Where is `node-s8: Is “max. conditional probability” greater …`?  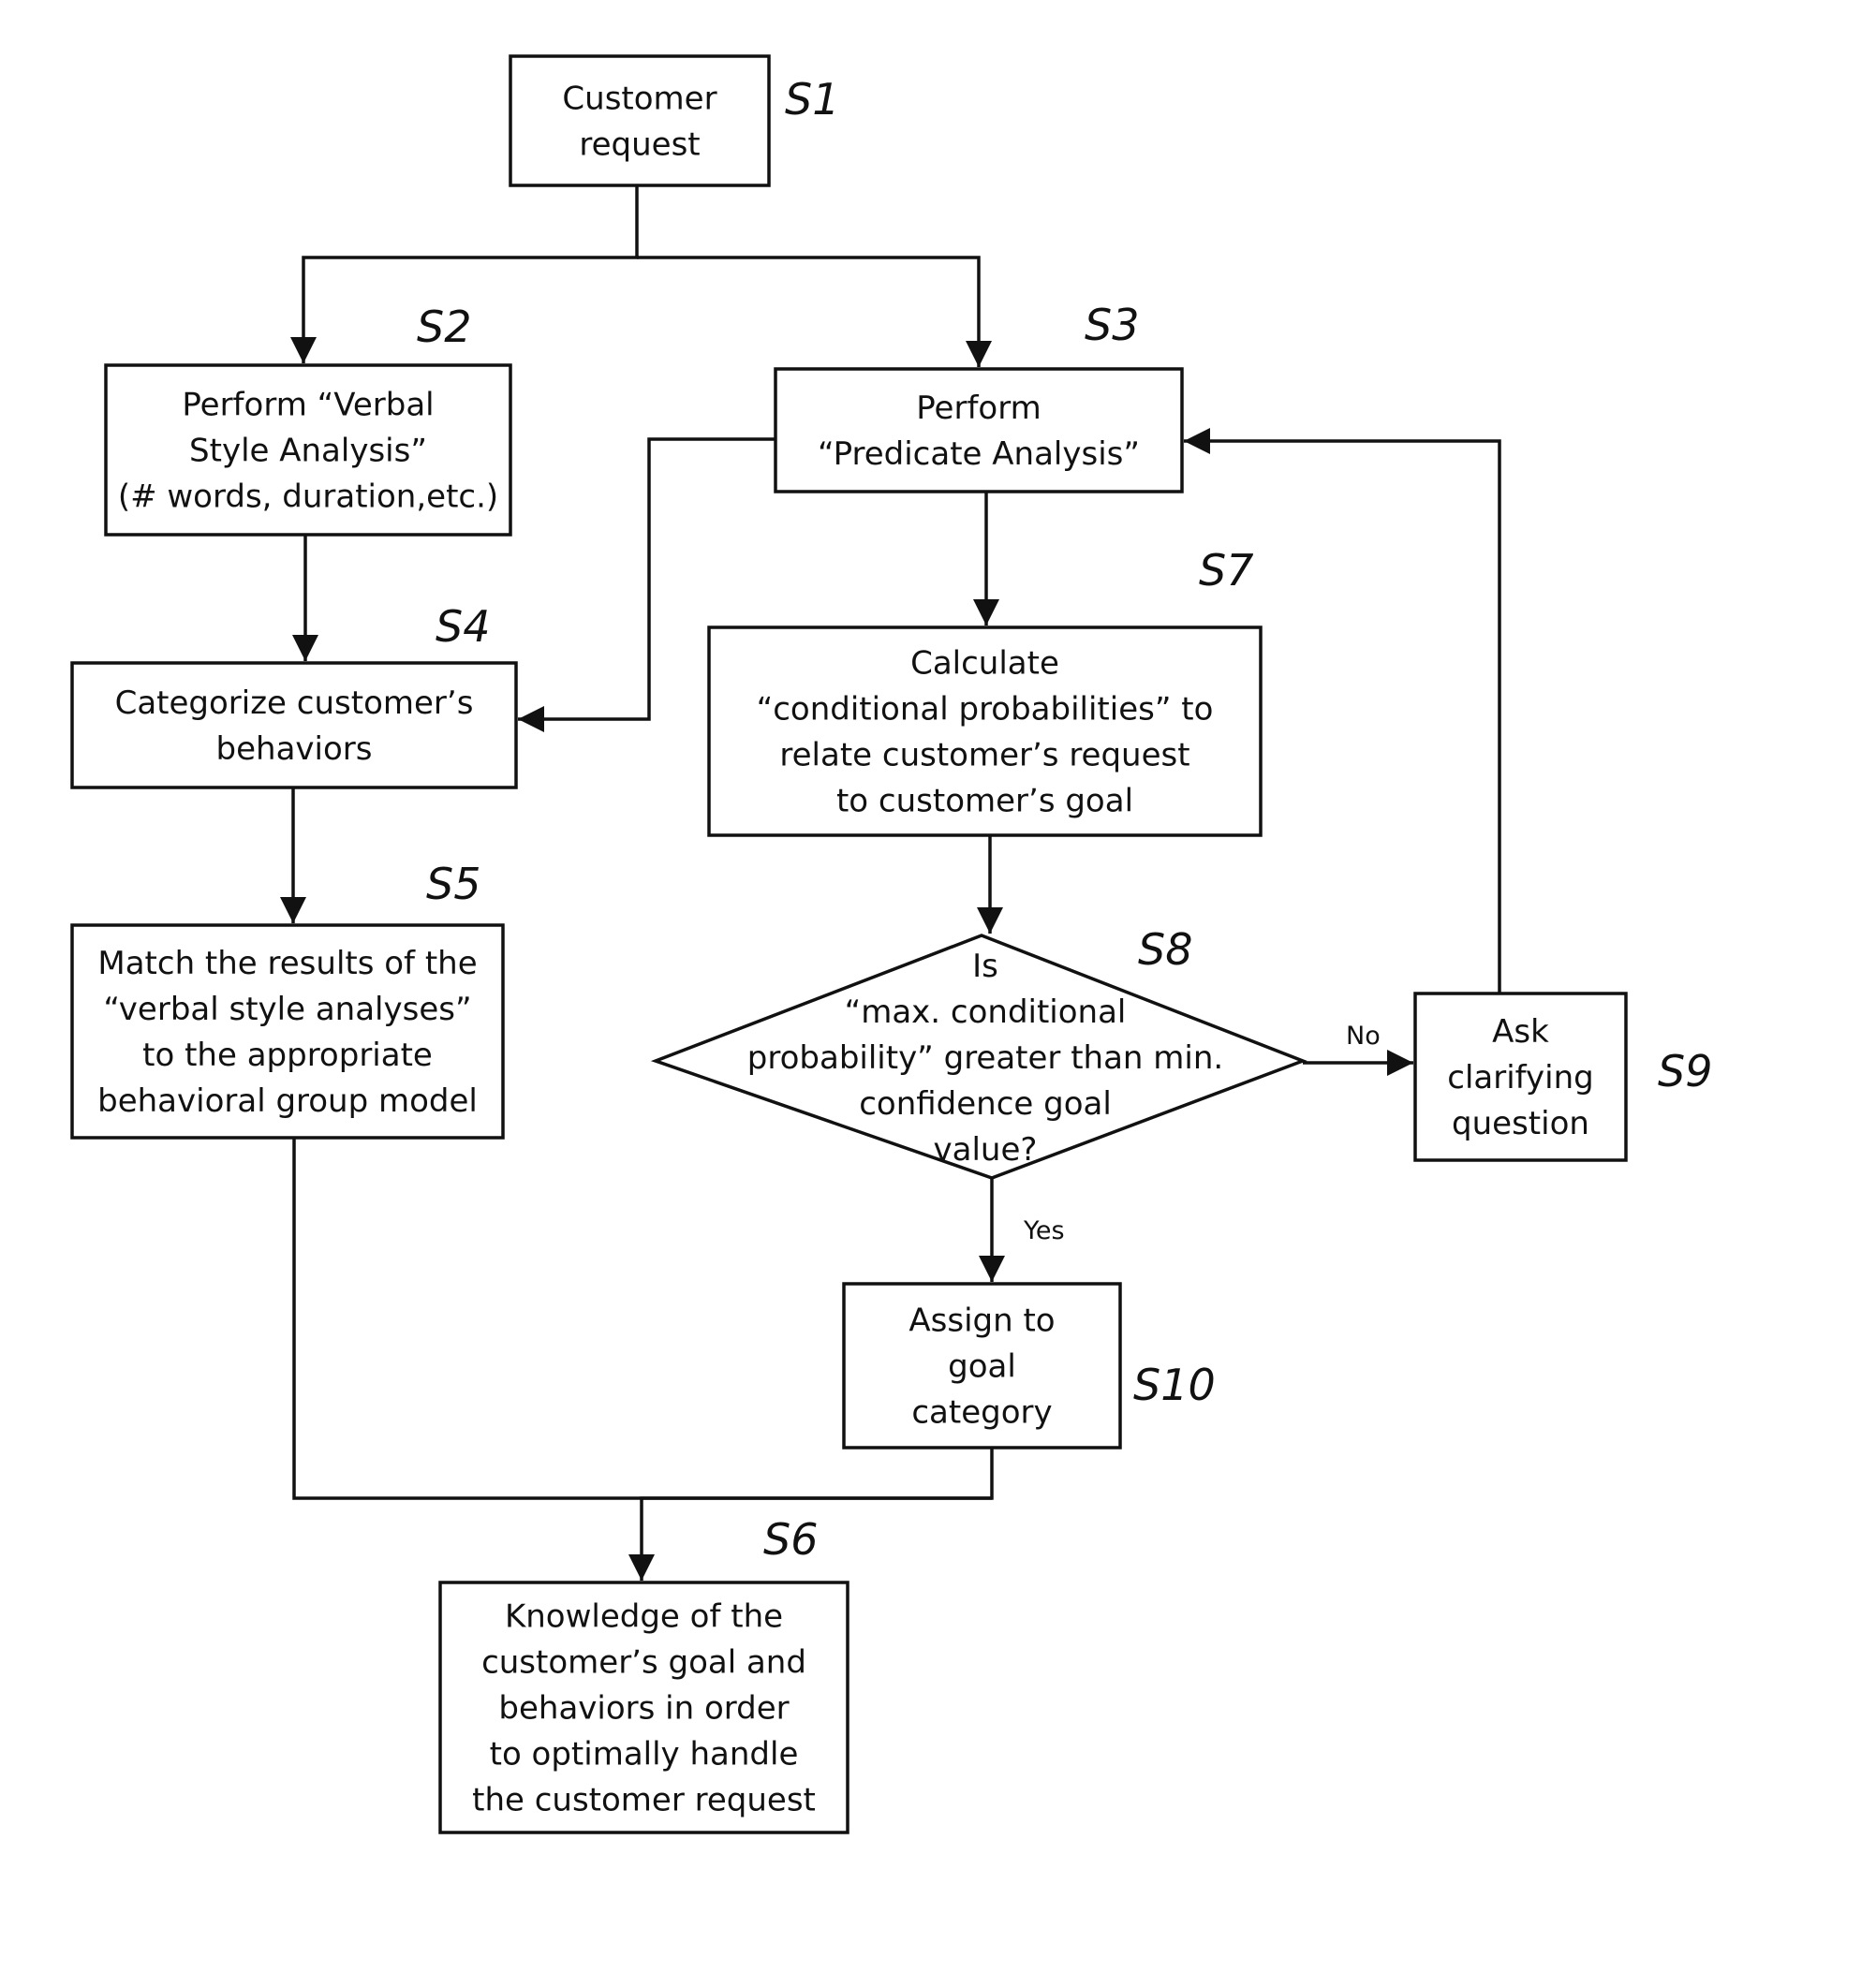 node-s8: Is “max. conditional probability” greater … is located at coordinates (978, 1057).